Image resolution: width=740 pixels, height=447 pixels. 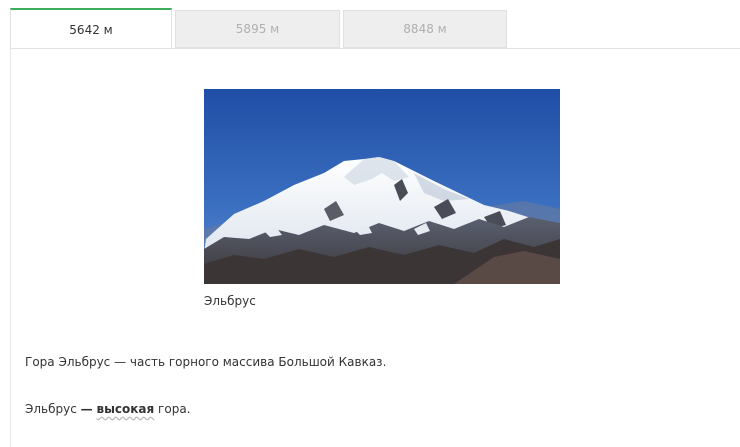 I want to click on tab-5642: 5642 м, so click(x=91, y=28).